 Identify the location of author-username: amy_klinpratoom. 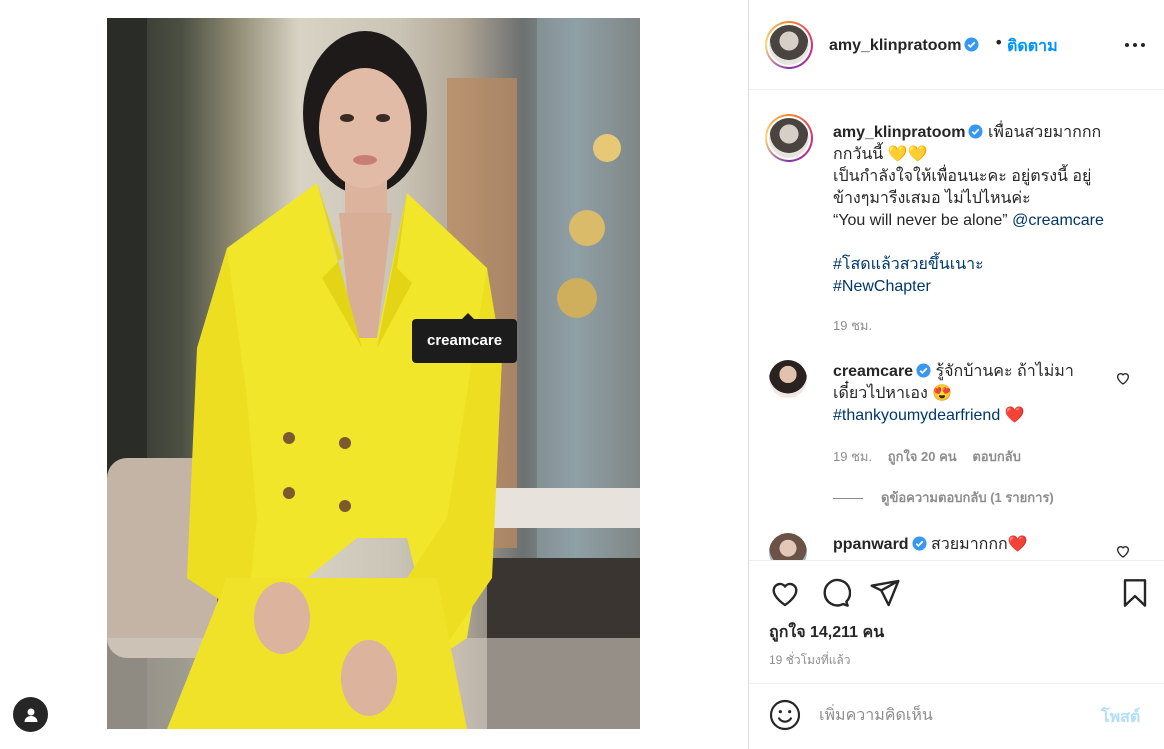
(895, 45).